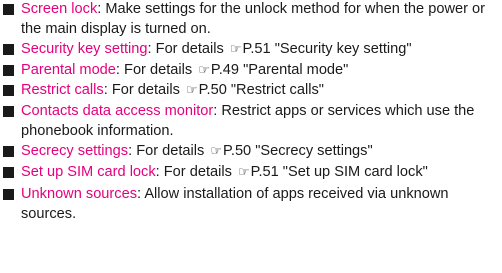  What do you see at coordinates (261, 90) in the screenshot?
I see `item-page-reference: P.50 "Restrict calls"` at bounding box center [261, 90].